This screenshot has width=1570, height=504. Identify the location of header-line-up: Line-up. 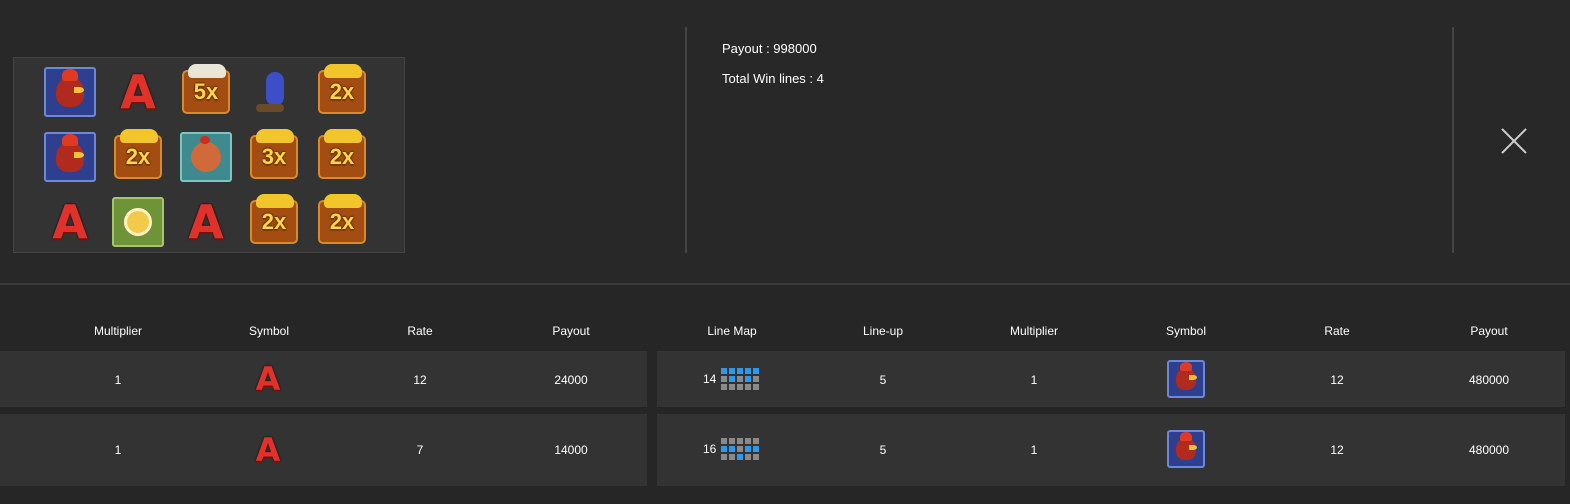
(883, 331).